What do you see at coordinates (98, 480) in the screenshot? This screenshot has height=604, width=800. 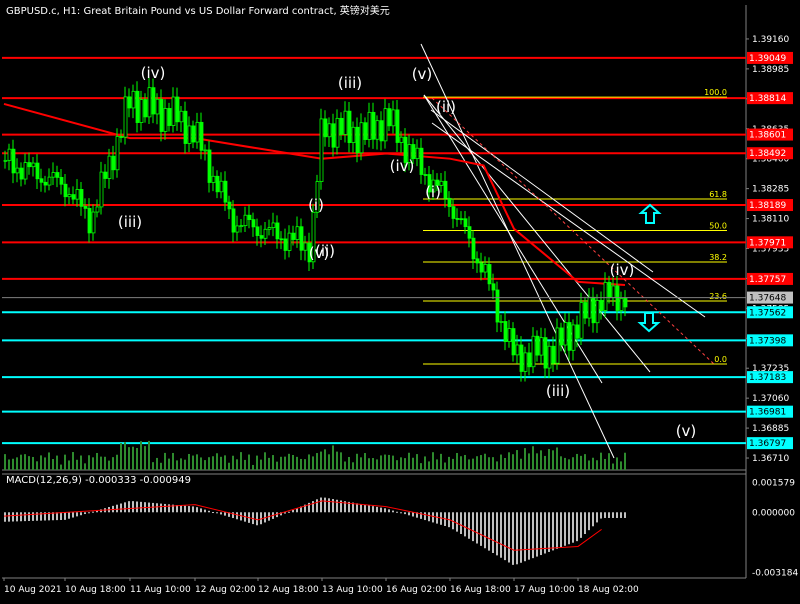 I see `macd-title: MACD(12,26,9) -0.000333 -0.000949` at bounding box center [98, 480].